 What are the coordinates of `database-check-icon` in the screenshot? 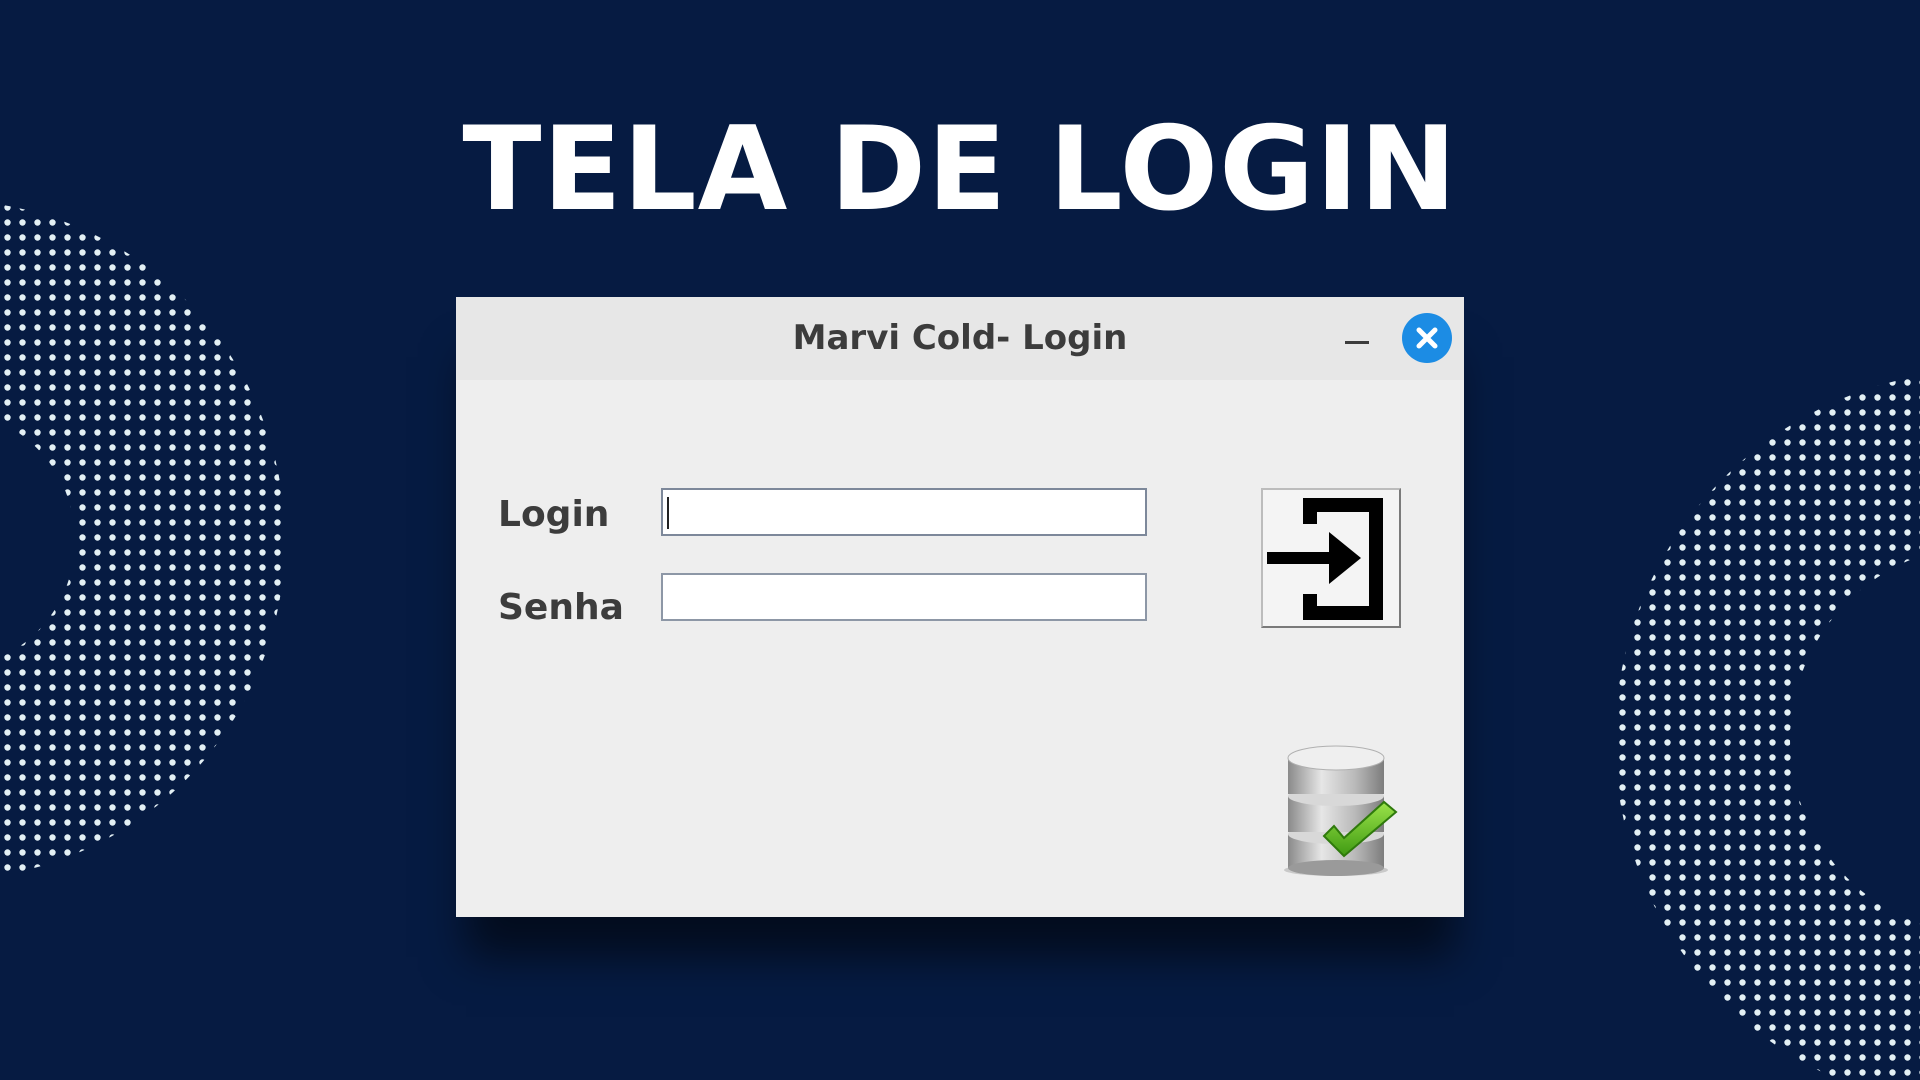 It's located at (1341, 810).